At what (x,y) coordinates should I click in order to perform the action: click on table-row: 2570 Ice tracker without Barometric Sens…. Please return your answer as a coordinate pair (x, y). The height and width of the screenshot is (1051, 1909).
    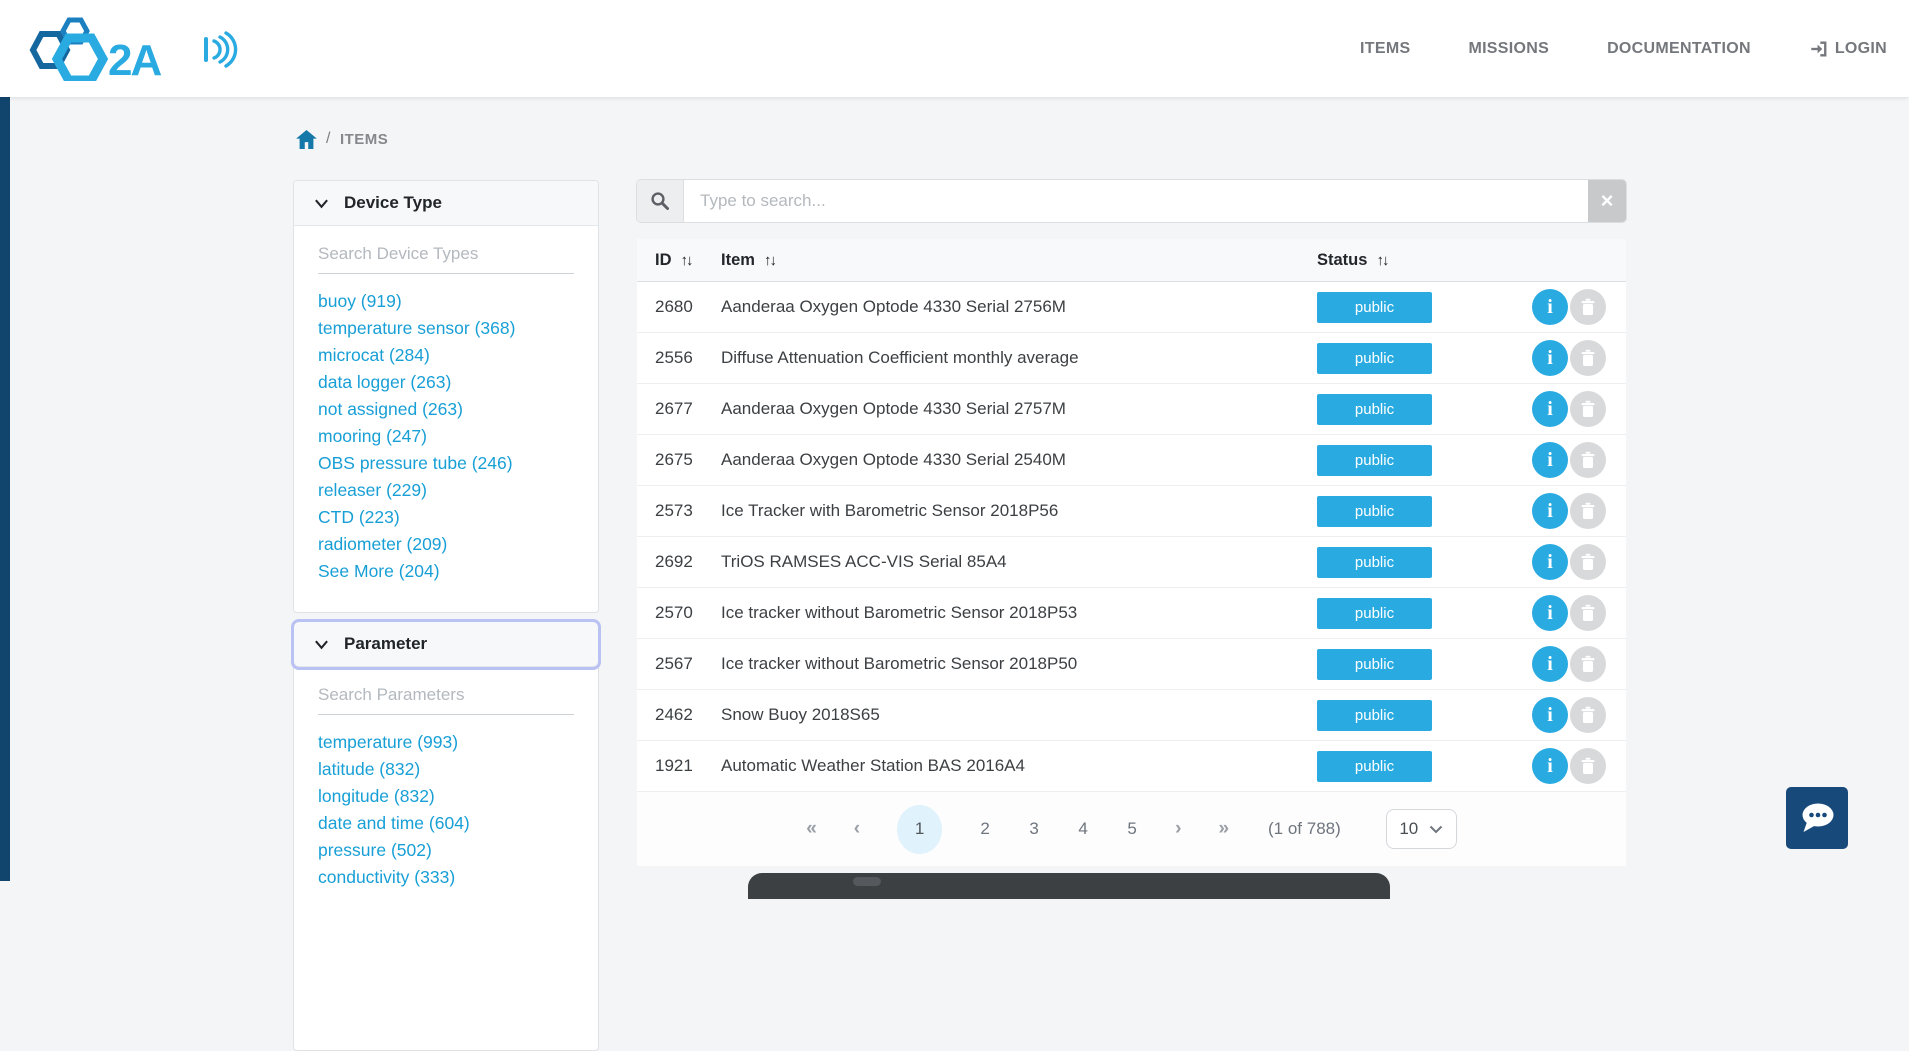
    Looking at the image, I should click on (1131, 613).